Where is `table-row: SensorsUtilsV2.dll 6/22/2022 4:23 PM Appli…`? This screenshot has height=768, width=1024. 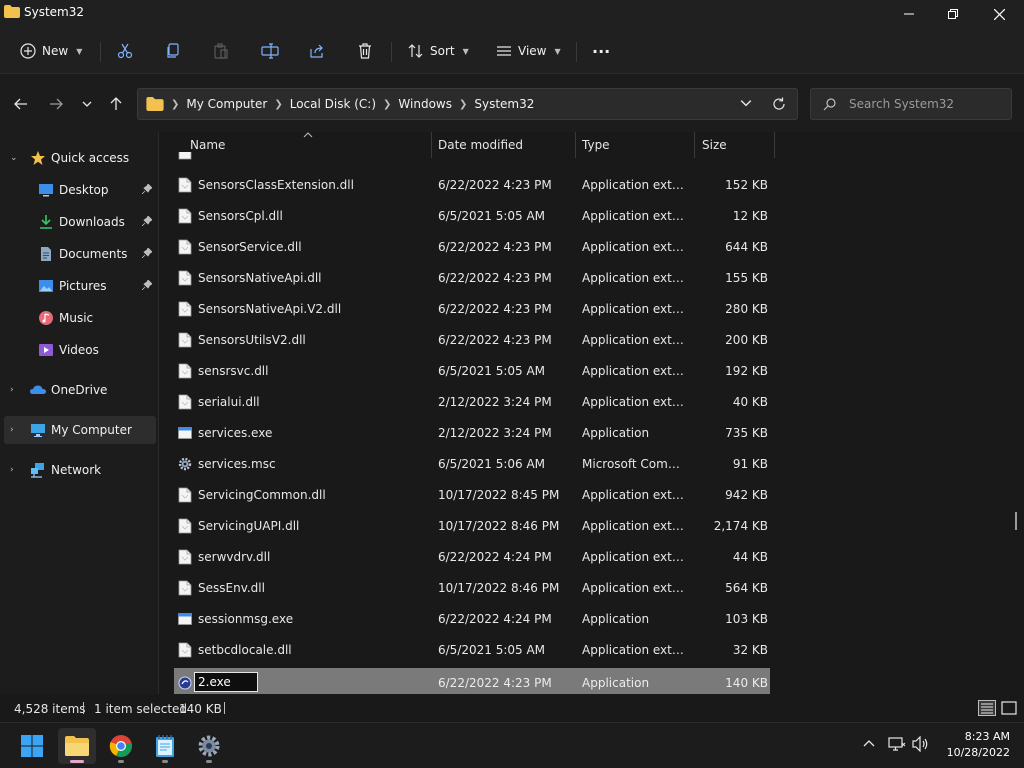 table-row: SensorsUtilsV2.dll 6/22/2022 4:23 PM Appli… is located at coordinates (472, 340).